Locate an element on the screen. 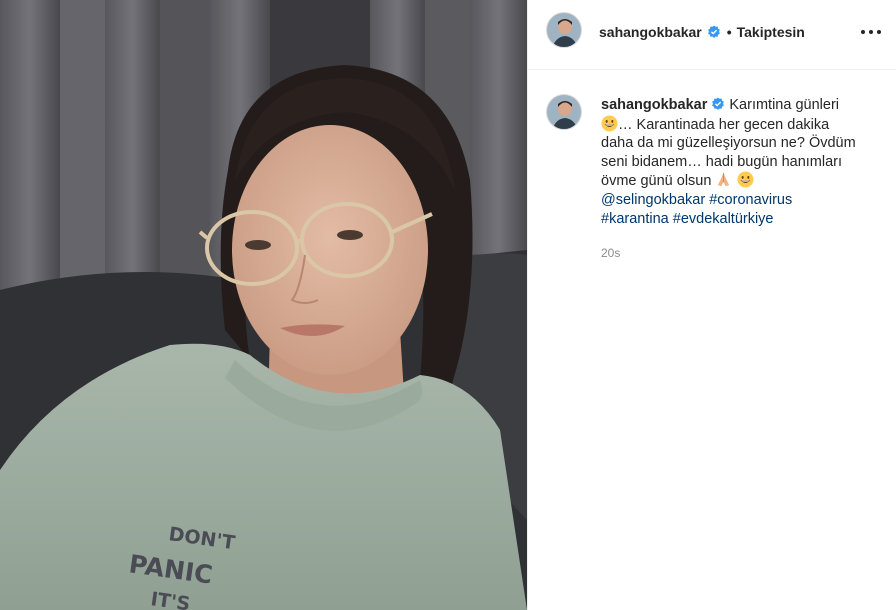  mention-link: @selingokbakar is located at coordinates (653, 200).